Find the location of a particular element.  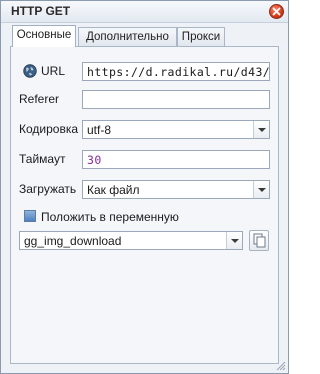

timeout-input: 30 is located at coordinates (176, 159).